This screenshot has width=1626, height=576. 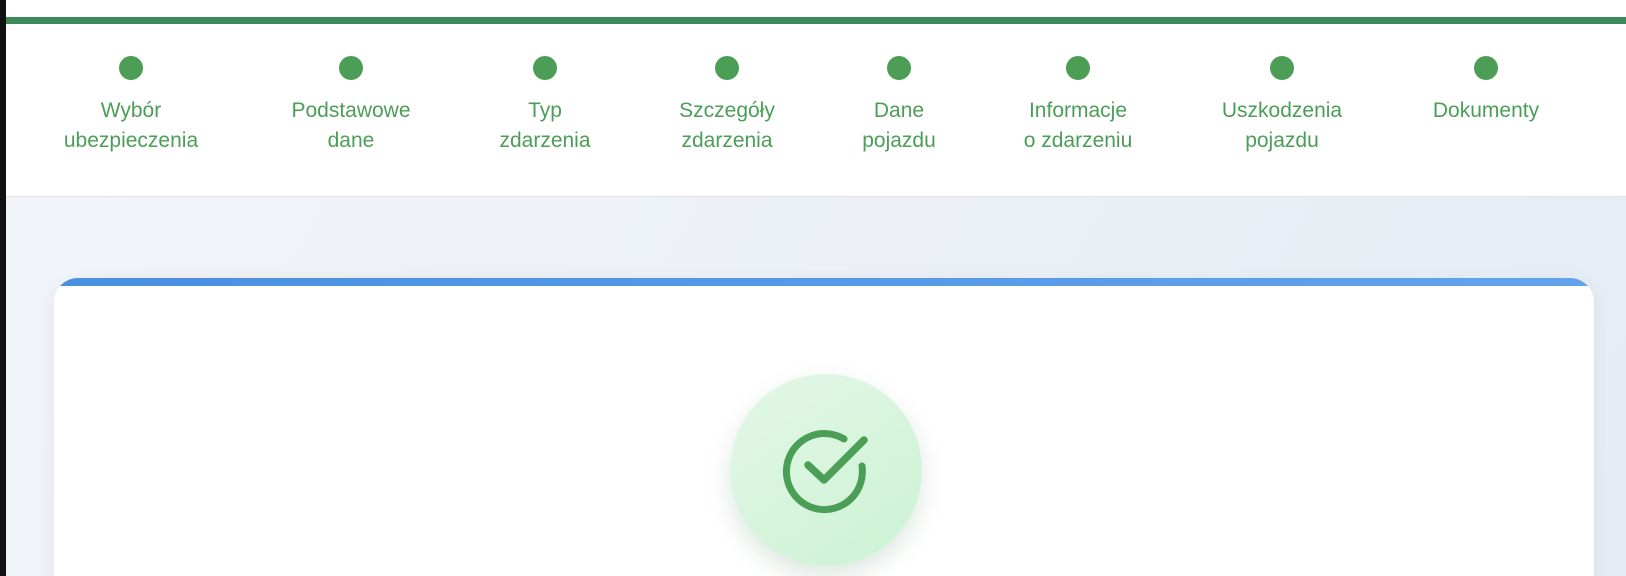 I want to click on step-label: Dokumenty, so click(x=1486, y=110).